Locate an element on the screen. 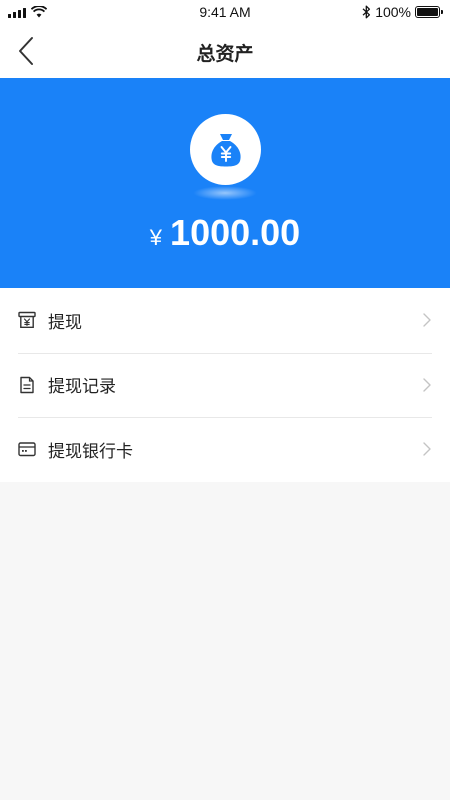 The image size is (450, 800). menu-item-label: 提现记录 is located at coordinates (82, 387).